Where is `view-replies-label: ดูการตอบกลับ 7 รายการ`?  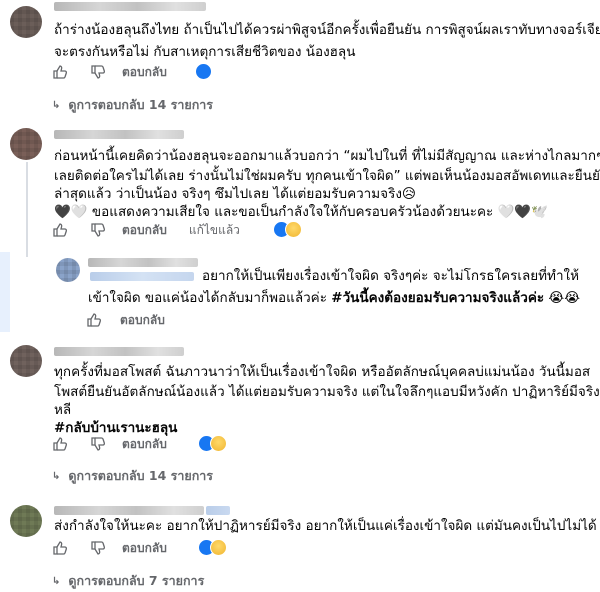
view-replies-label: ดูการตอบกลับ 7 รายการ is located at coordinates (136, 580).